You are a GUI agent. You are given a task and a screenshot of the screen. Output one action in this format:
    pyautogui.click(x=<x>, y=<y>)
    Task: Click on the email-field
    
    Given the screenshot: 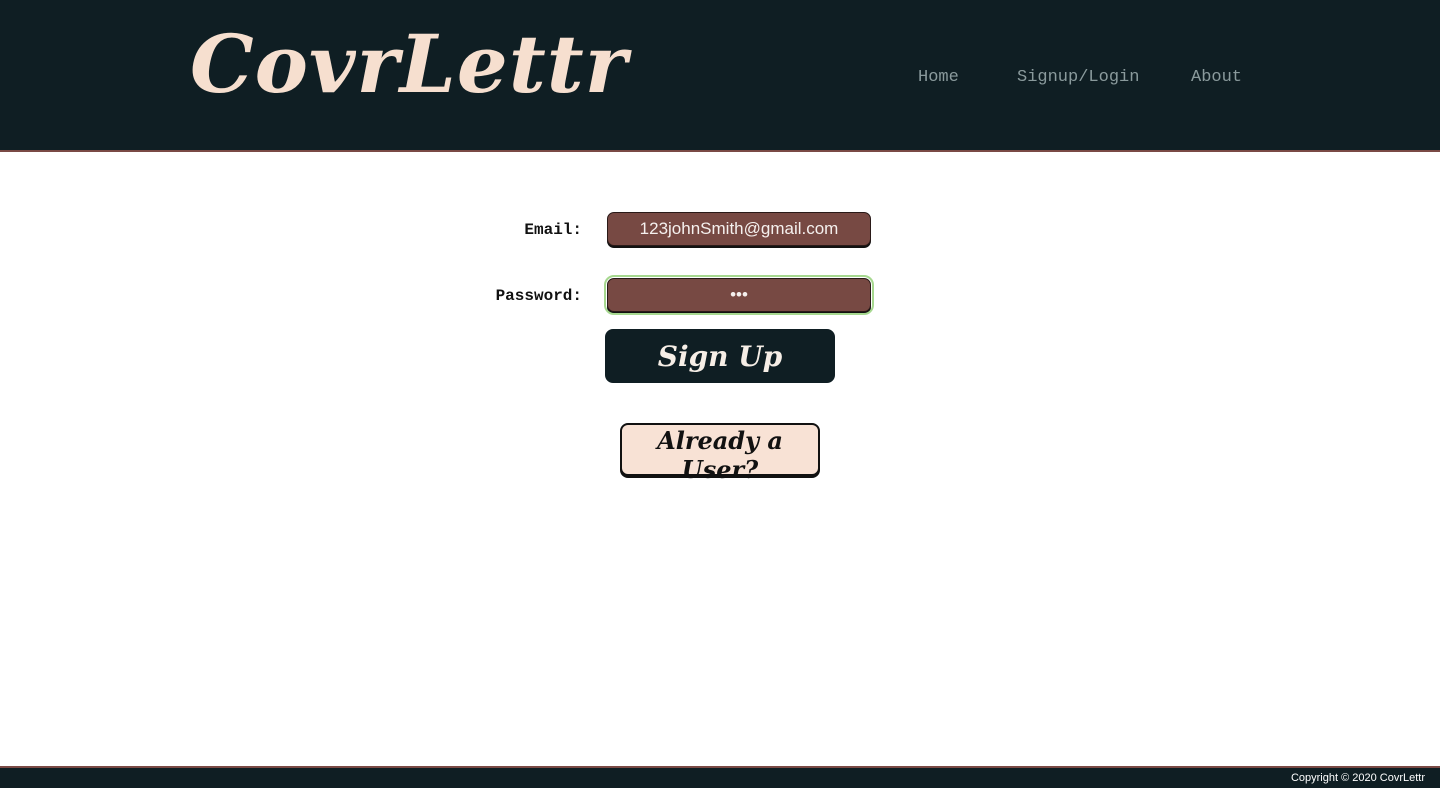 What is the action you would take?
    pyautogui.click(x=739, y=229)
    